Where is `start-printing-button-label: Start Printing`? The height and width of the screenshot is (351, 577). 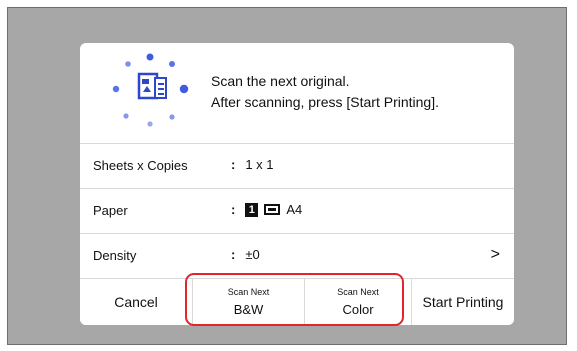 start-printing-button-label: Start Printing is located at coordinates (463, 302).